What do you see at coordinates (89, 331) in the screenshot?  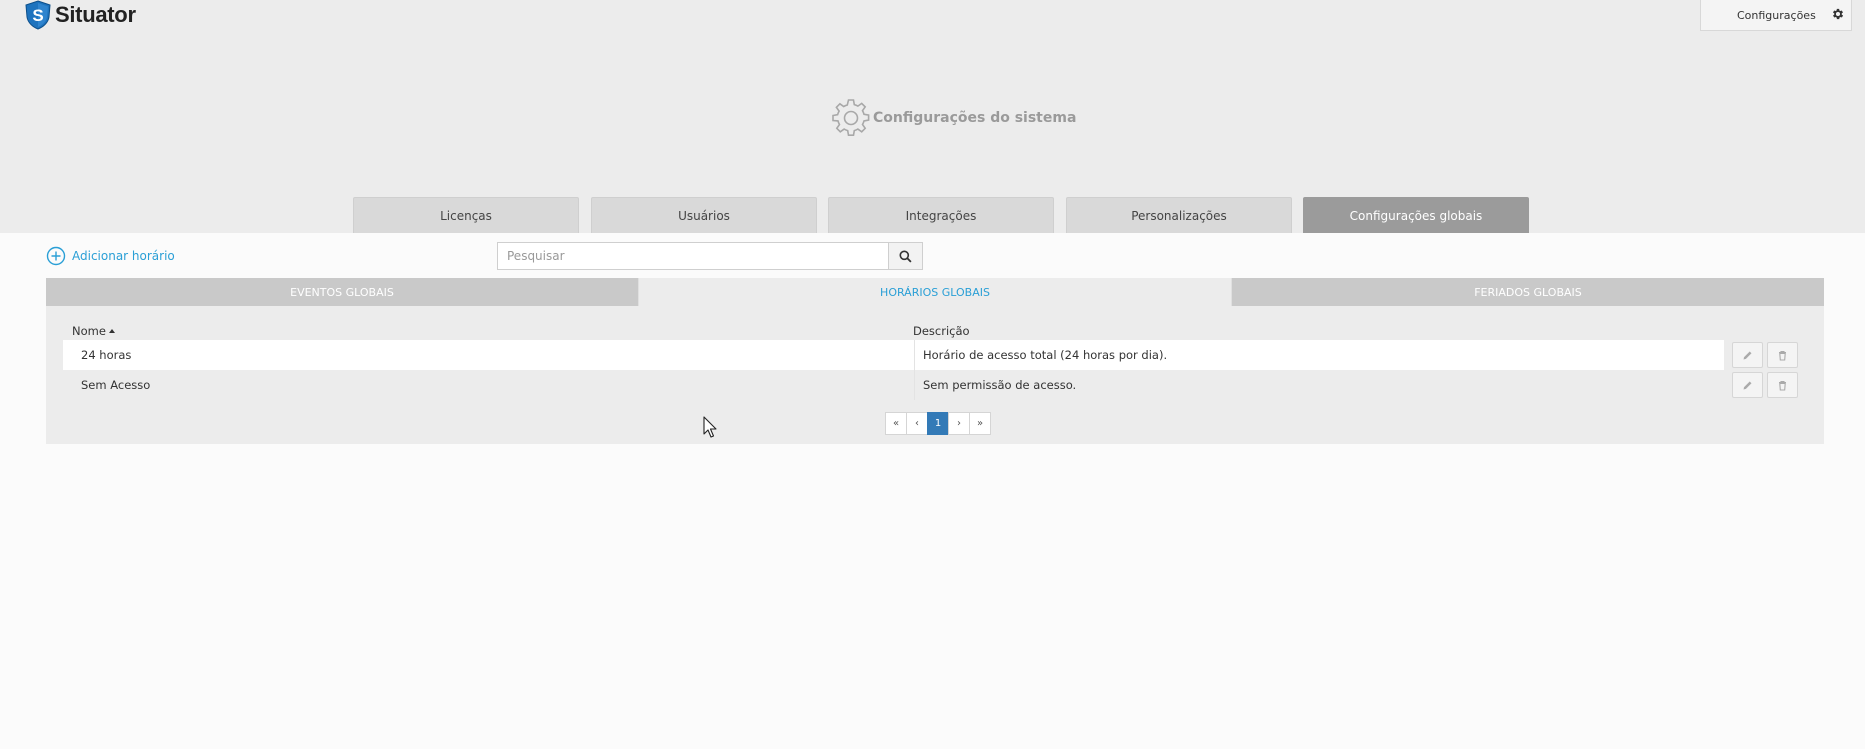 I see `column-header-label: Nome` at bounding box center [89, 331].